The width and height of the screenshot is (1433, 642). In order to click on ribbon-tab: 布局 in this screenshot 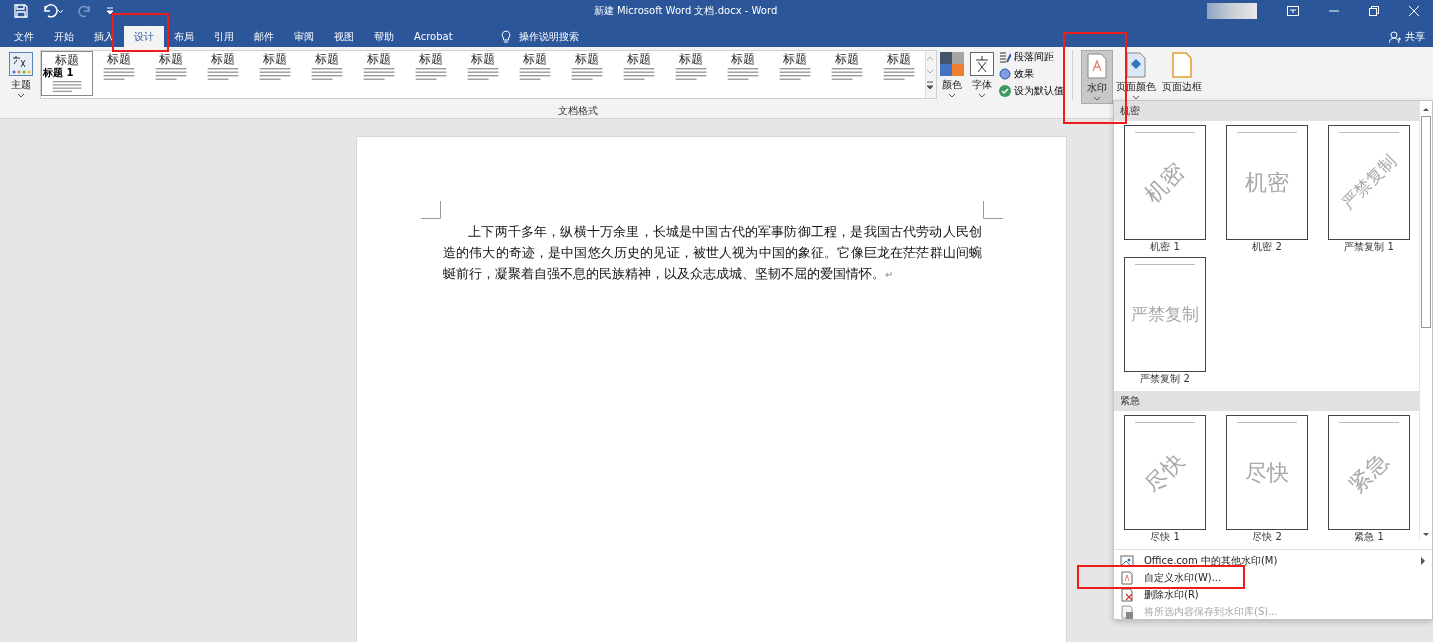, I will do `click(184, 36)`.